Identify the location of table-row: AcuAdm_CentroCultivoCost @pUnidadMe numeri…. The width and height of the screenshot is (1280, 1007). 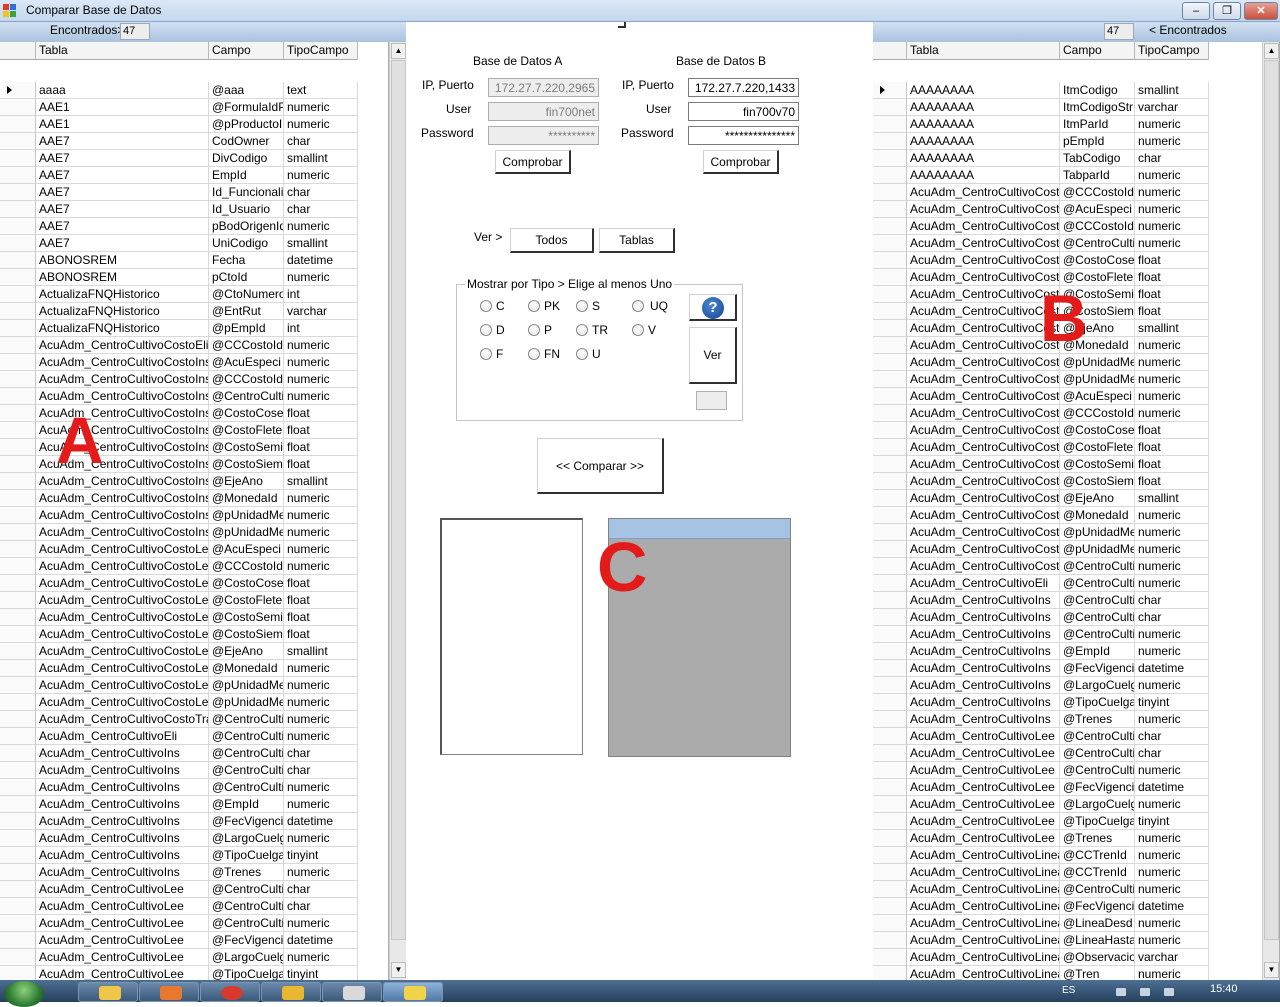
(1041, 379).